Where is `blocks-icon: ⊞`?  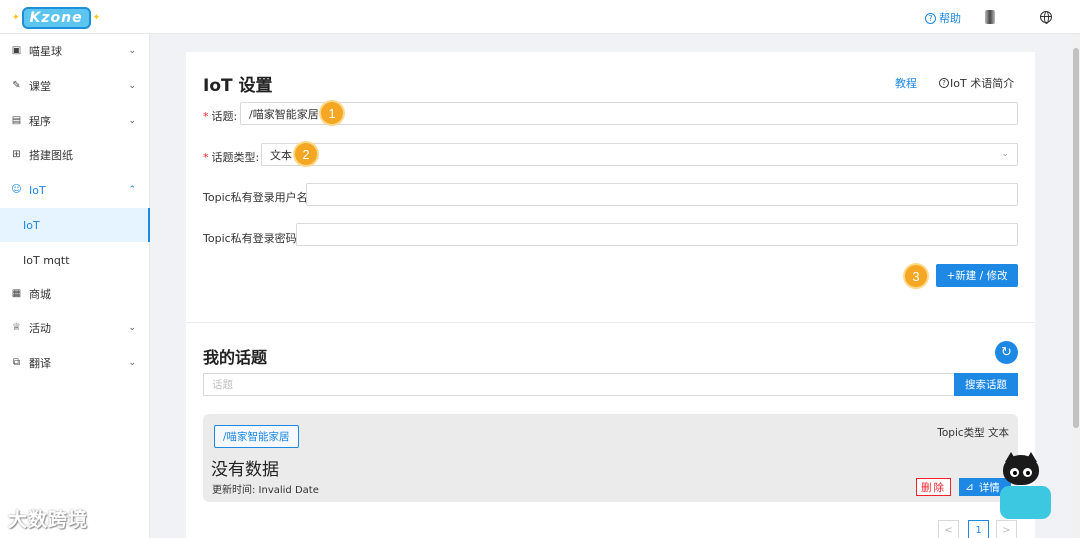
blocks-icon: ⊞ is located at coordinates (16, 154).